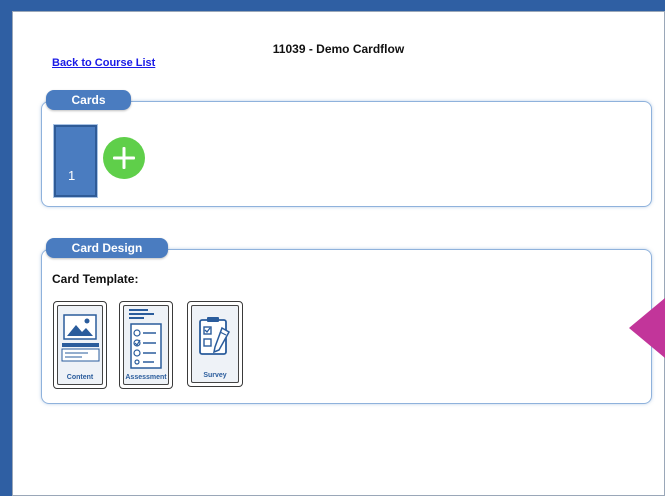 This screenshot has height=496, width=665. What do you see at coordinates (215, 375) in the screenshot?
I see `template-survey-caption: Survey` at bounding box center [215, 375].